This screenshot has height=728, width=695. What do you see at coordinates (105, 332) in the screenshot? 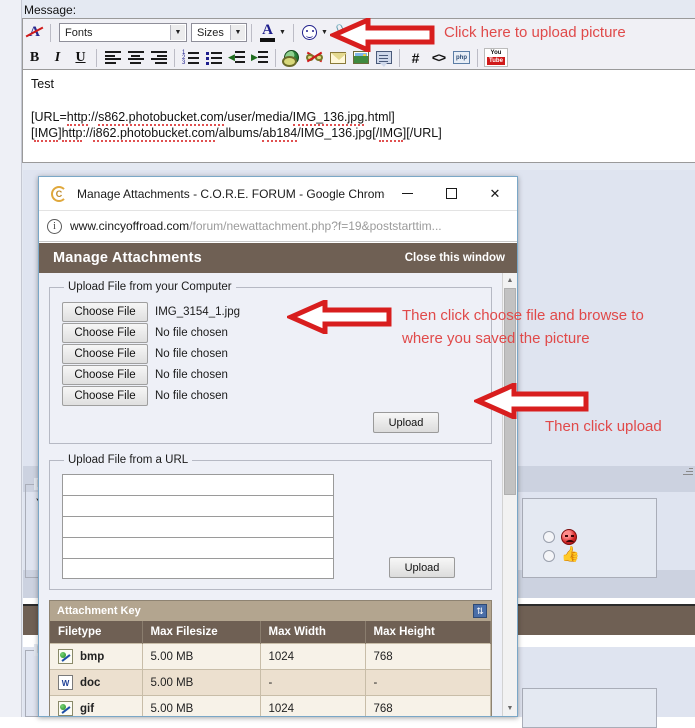
I see `choose-file-button-2: Choose File` at bounding box center [105, 332].